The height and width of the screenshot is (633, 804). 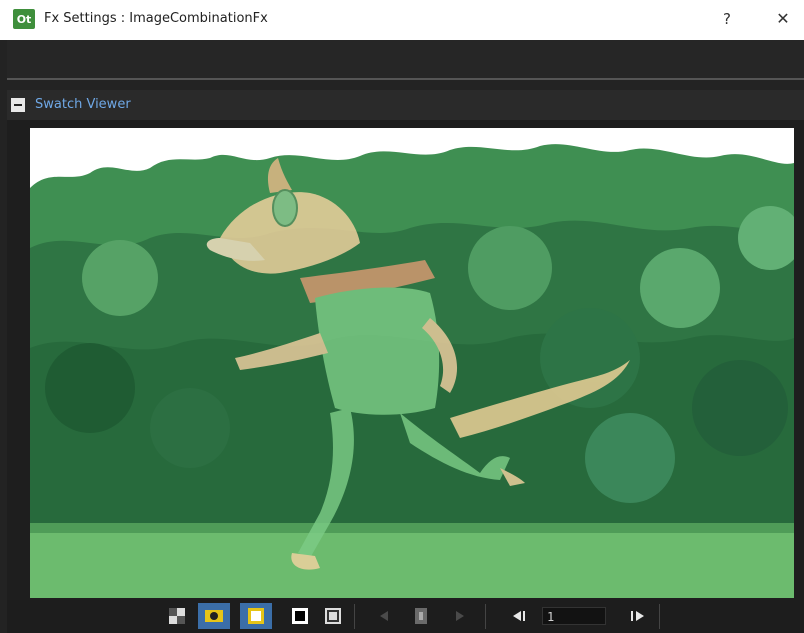 What do you see at coordinates (256, 616) in the screenshot?
I see `white-bg-icon` at bounding box center [256, 616].